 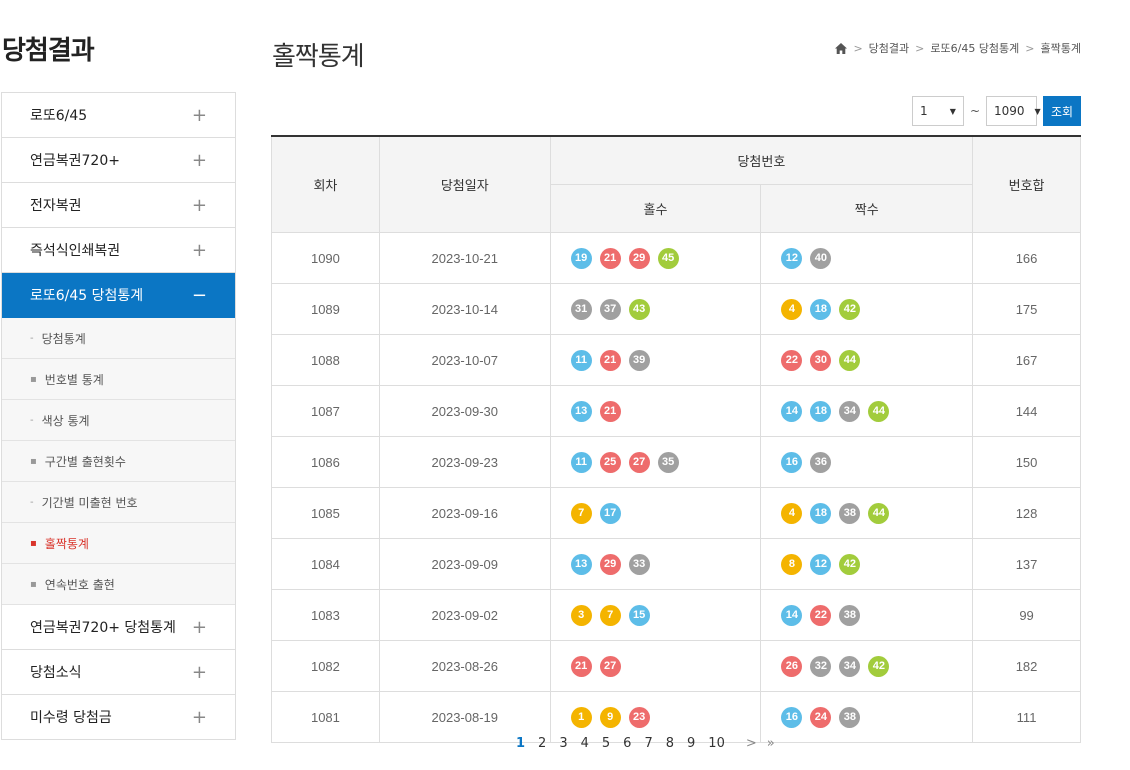 I want to click on round-filter: 1 ▼ ~ 1090 ▼ 조회, so click(x=996, y=111).